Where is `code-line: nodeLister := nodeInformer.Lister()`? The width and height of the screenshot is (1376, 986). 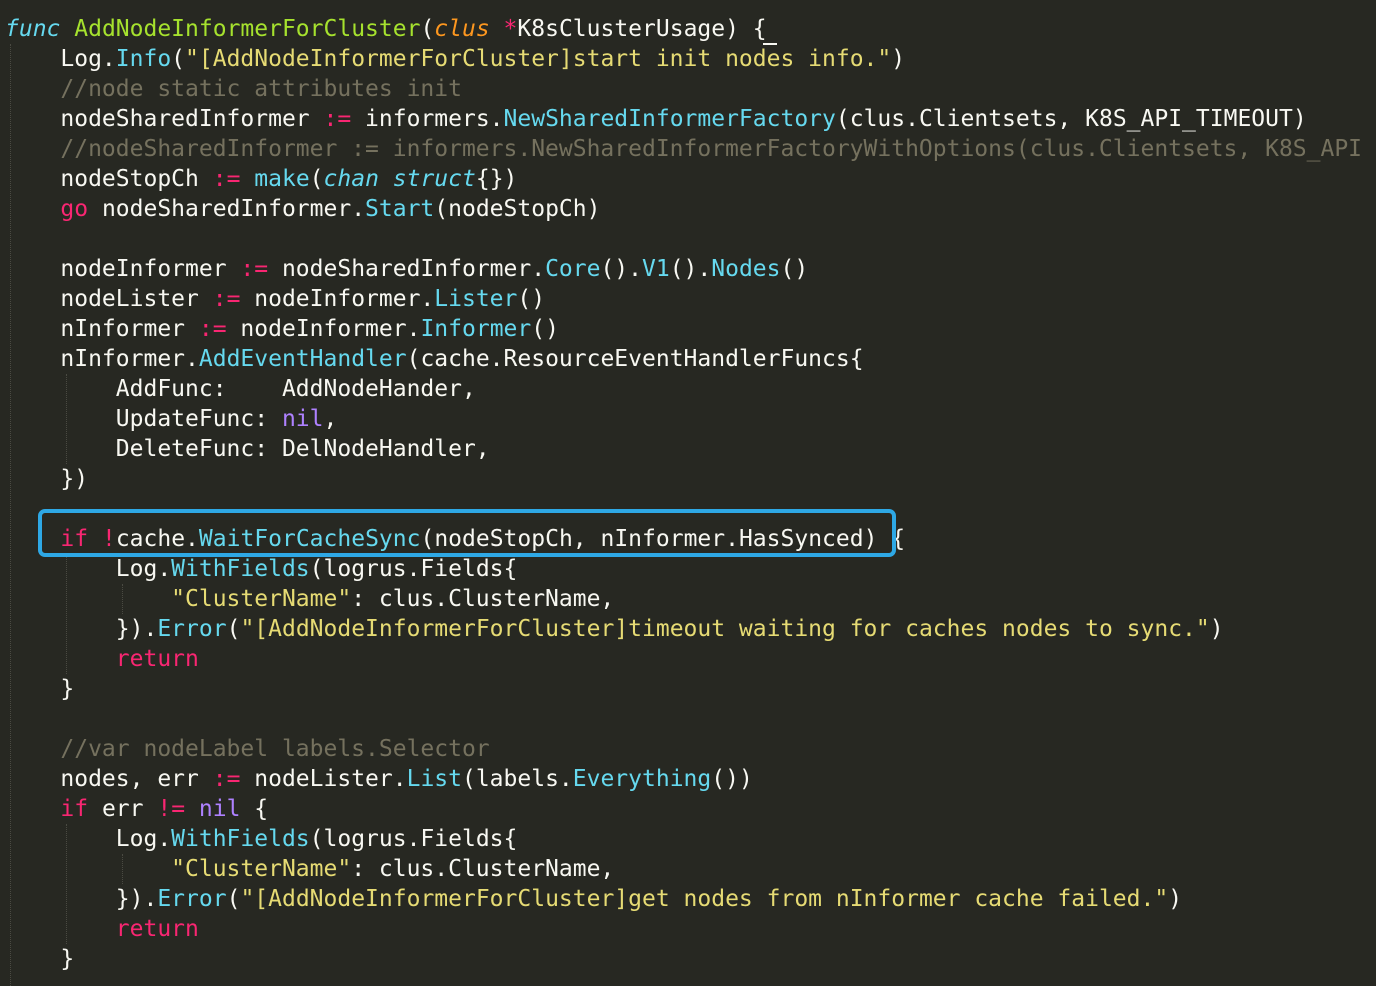
code-line: nodeLister := nodeInformer.Lister() is located at coordinates (275, 299).